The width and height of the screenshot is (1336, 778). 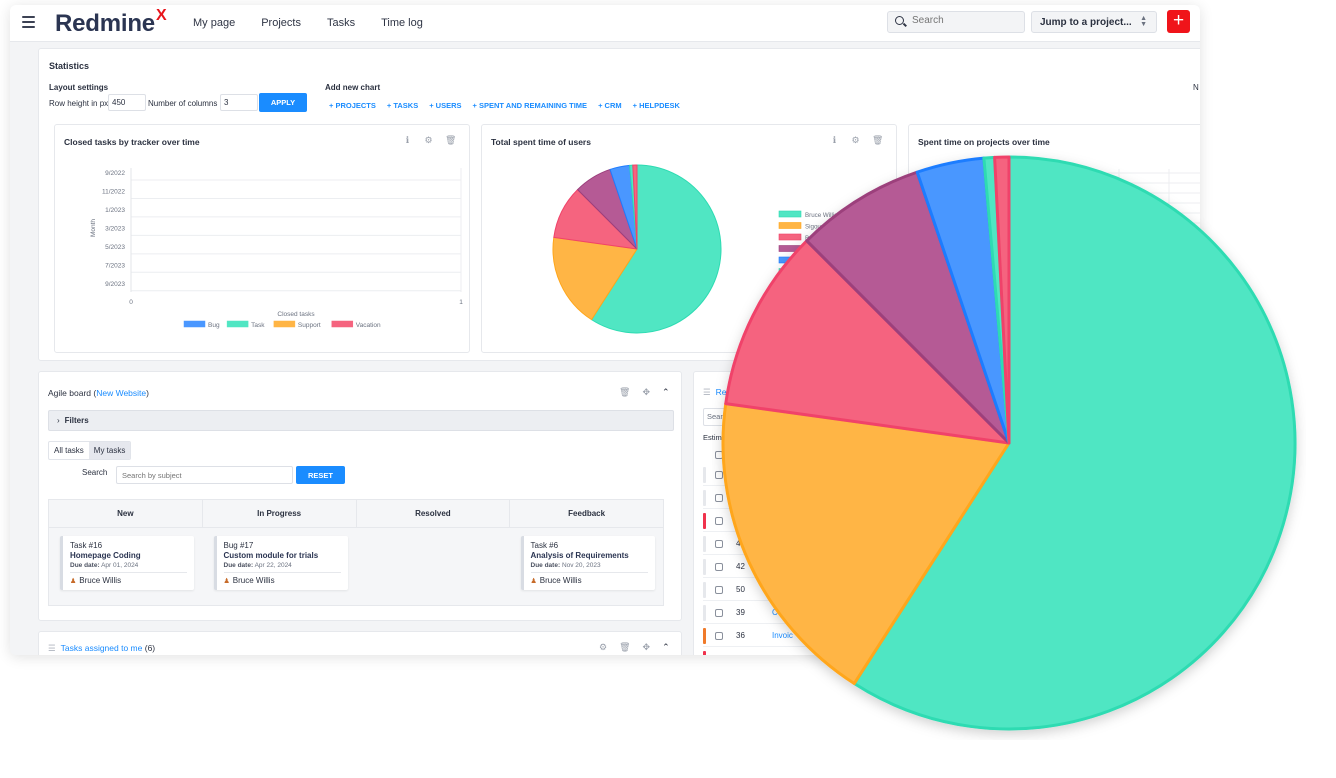 What do you see at coordinates (113, 191) in the screenshot?
I see `y-tick-label: 11/2022` at bounding box center [113, 191].